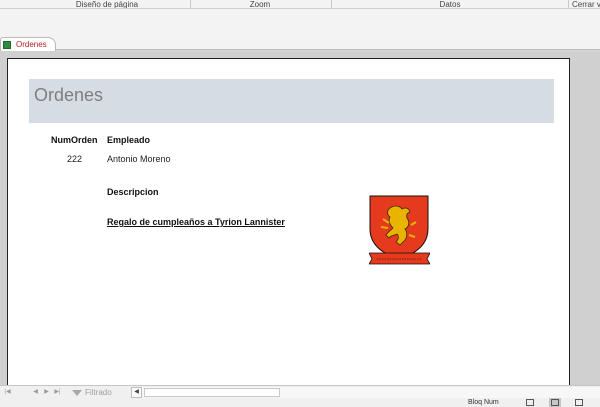 The width and height of the screenshot is (600, 407). I want to click on scroll-left-icon: ◀, so click(136, 392).